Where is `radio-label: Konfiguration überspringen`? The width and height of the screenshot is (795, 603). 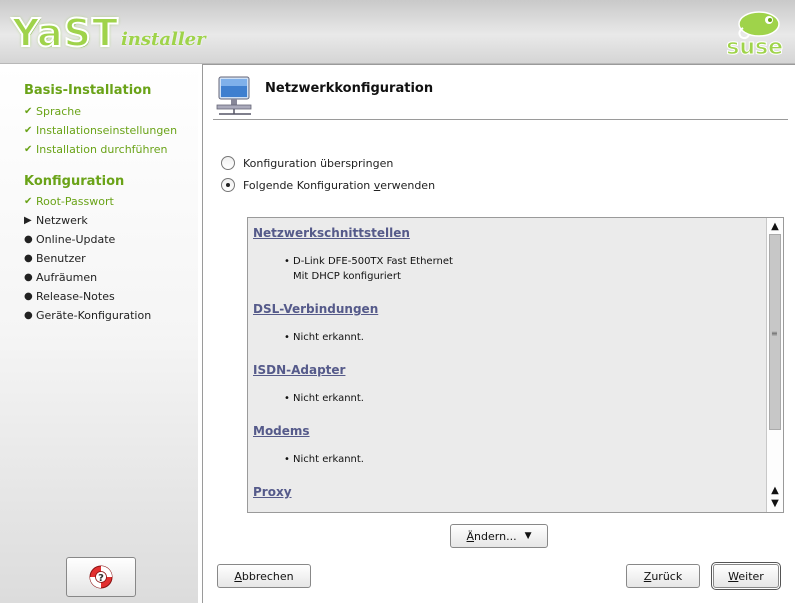
radio-label: Konfiguration überspringen is located at coordinates (318, 163).